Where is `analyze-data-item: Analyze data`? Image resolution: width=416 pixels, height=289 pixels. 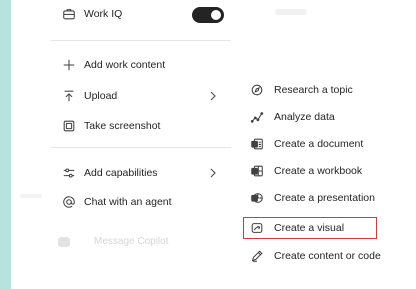
analyze-data-item: Analyze data is located at coordinates (325, 117).